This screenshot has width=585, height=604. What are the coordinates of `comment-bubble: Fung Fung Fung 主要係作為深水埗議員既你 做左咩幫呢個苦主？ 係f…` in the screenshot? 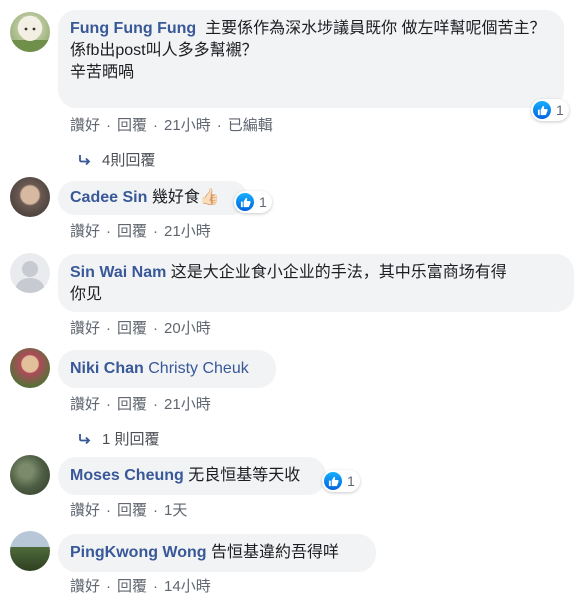 It's located at (311, 59).